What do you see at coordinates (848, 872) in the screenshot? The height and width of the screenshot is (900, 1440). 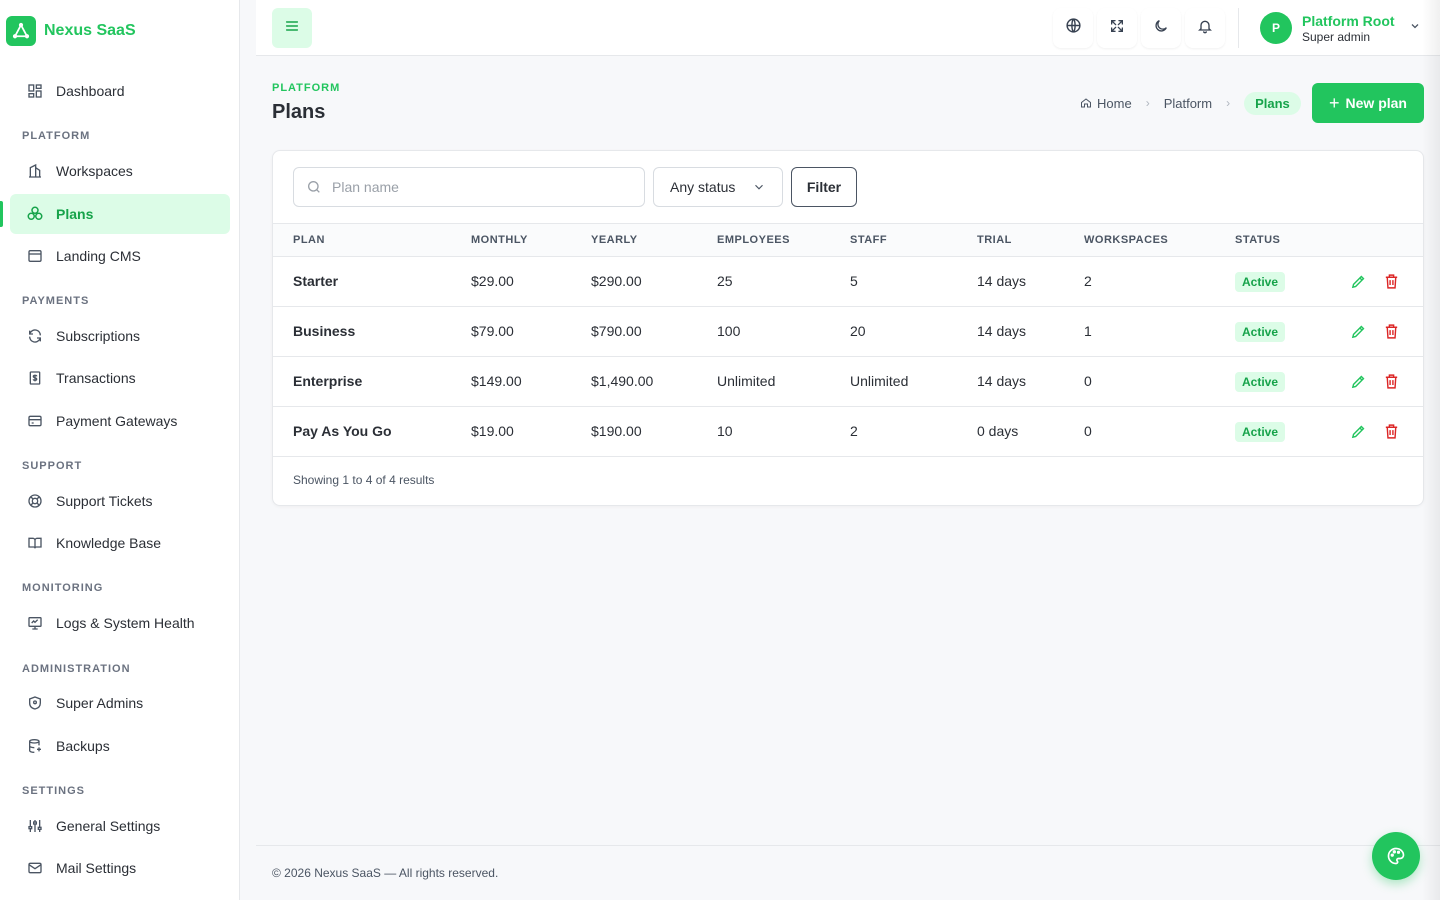 I see `page-footer: © 2026 Nexus SaaS — All rights reserved.` at bounding box center [848, 872].